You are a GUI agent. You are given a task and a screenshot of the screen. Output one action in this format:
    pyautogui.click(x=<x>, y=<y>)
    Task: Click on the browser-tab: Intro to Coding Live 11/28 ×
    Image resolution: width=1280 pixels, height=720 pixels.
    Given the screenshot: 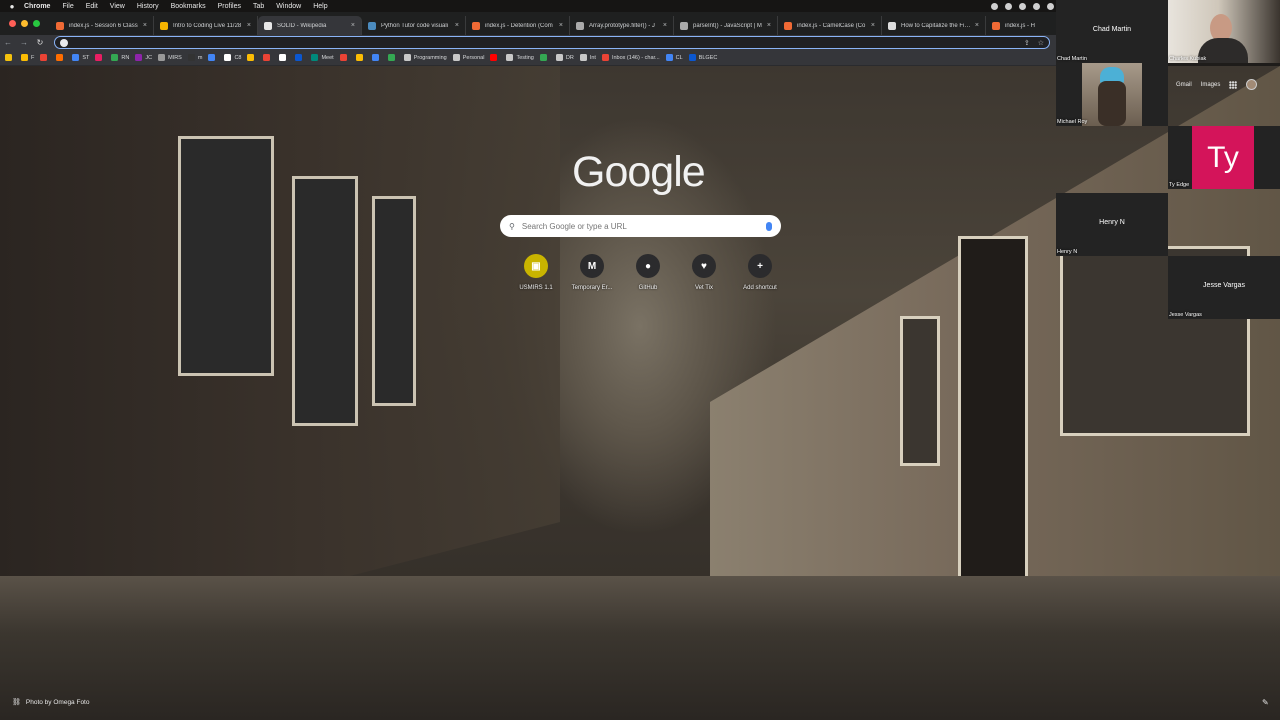 What is the action you would take?
    pyautogui.click(x=206, y=25)
    